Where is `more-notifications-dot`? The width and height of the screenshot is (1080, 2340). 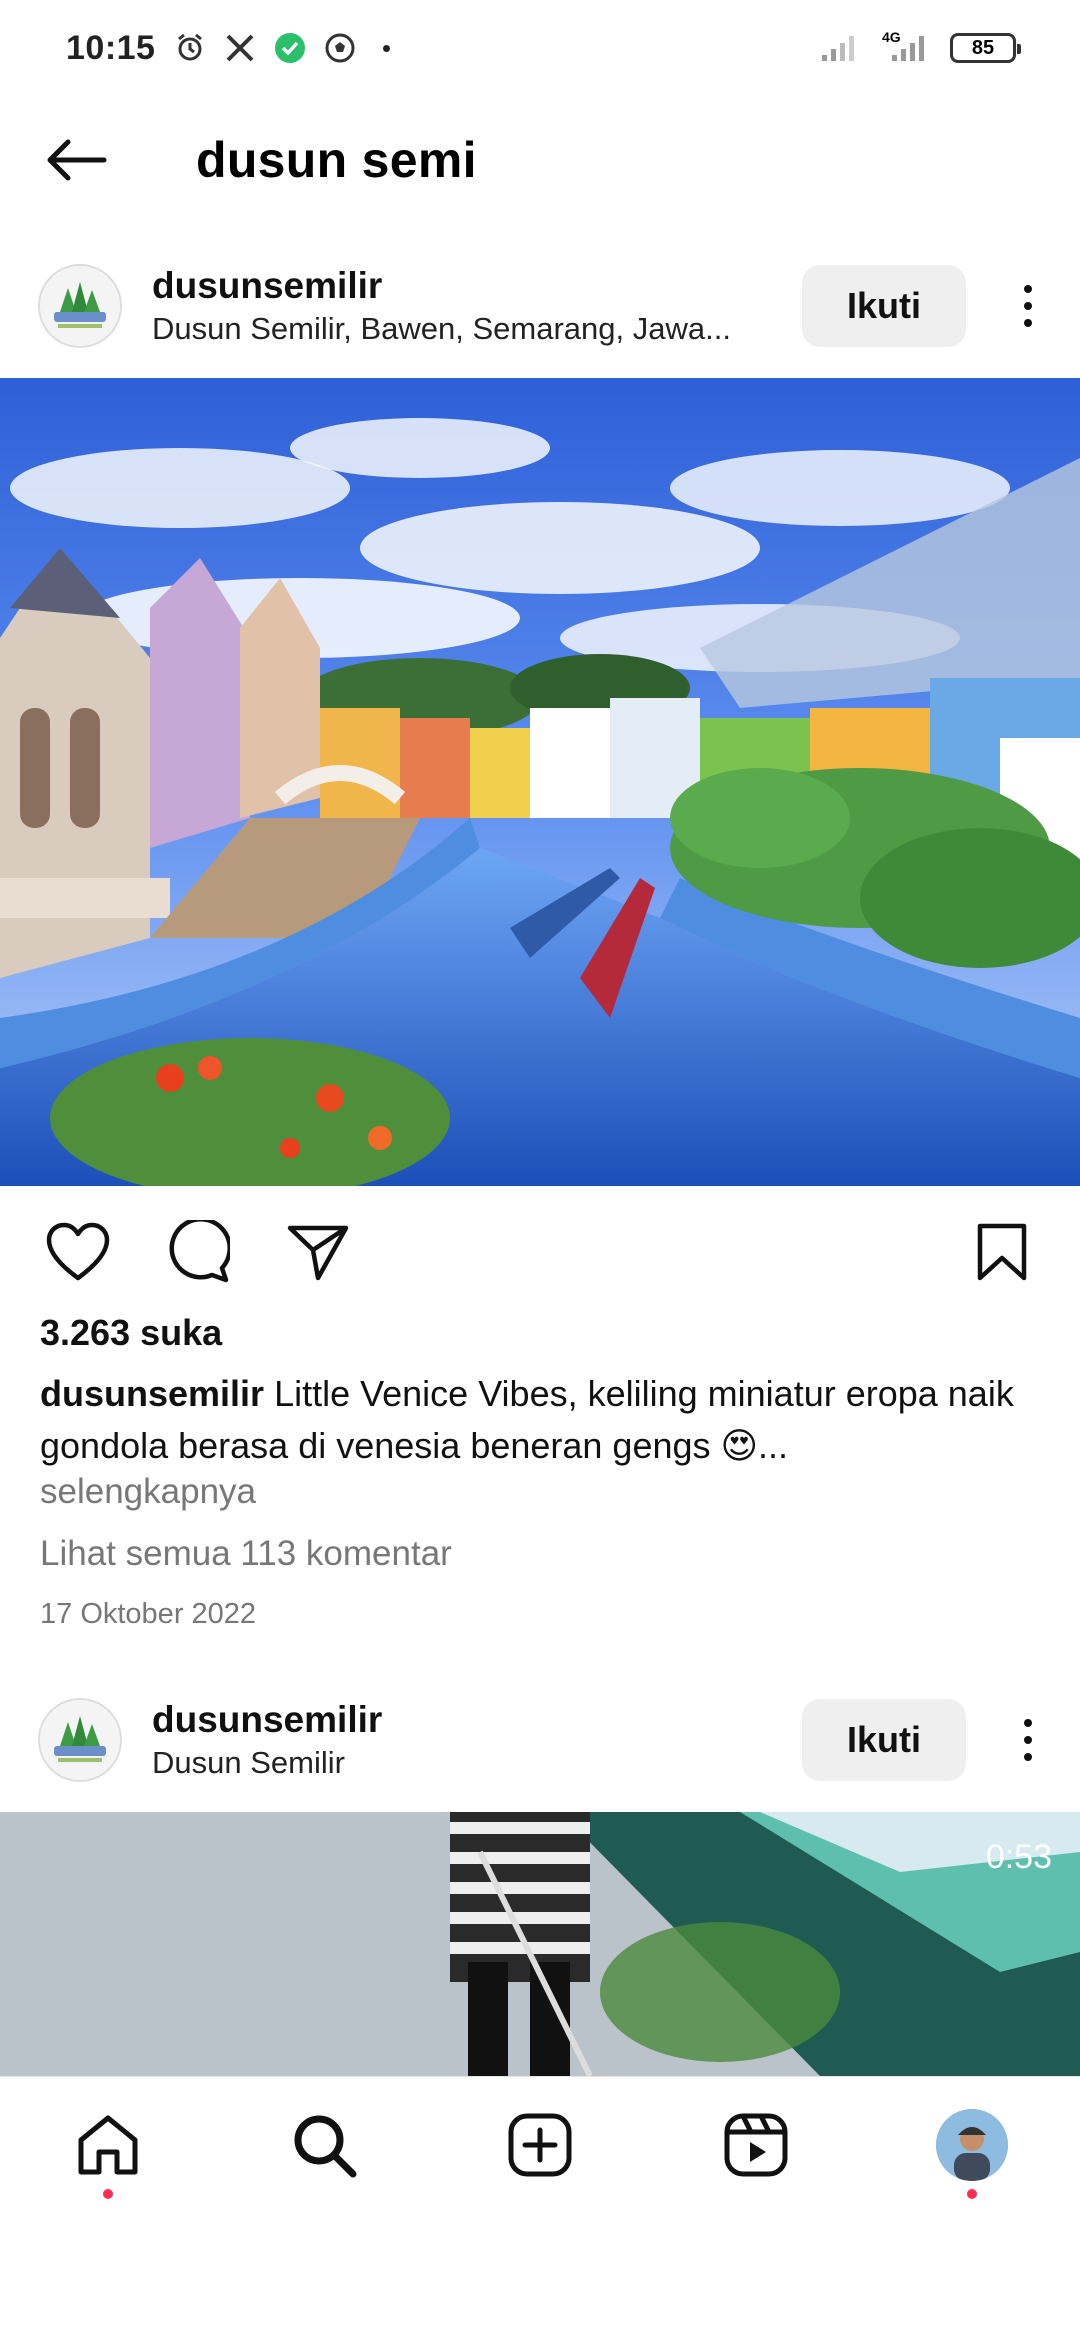 more-notifications-dot is located at coordinates (387, 48).